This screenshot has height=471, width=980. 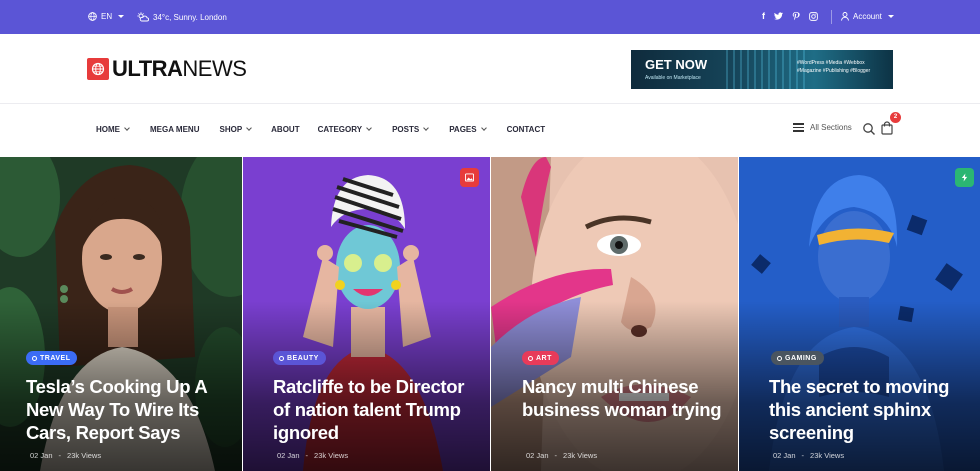 What do you see at coordinates (303, 358) in the screenshot?
I see `category-label: BEAUTY` at bounding box center [303, 358].